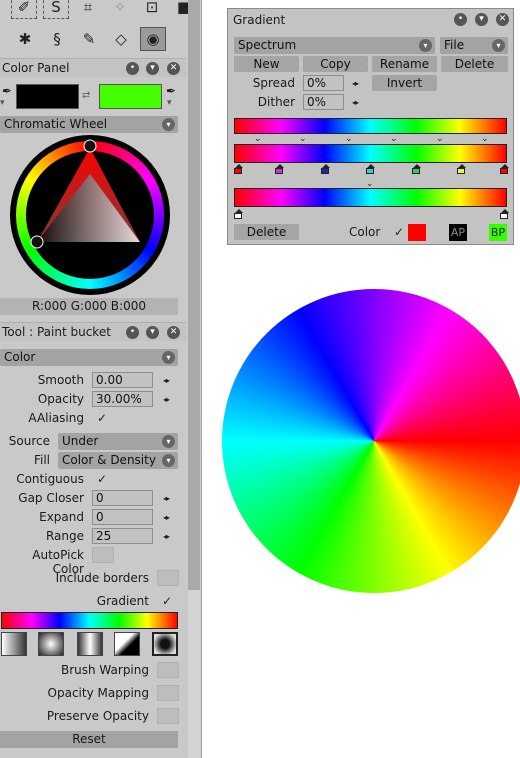 The image size is (520, 758). Describe the element at coordinates (56, 418) in the screenshot. I see `aaliasing-label: AAliasing` at that location.